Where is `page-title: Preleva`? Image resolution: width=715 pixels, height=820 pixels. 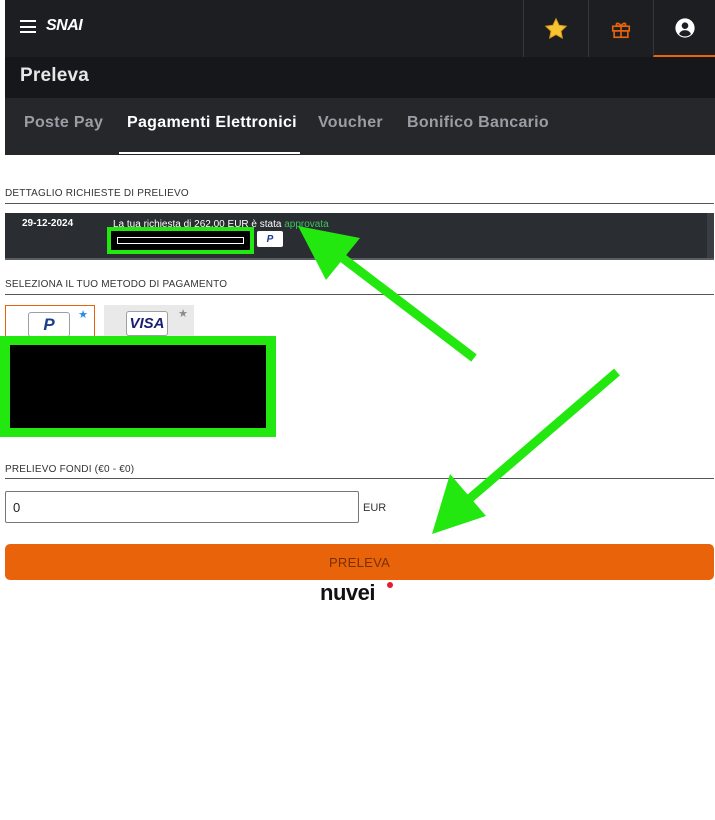 page-title: Preleva is located at coordinates (55, 75).